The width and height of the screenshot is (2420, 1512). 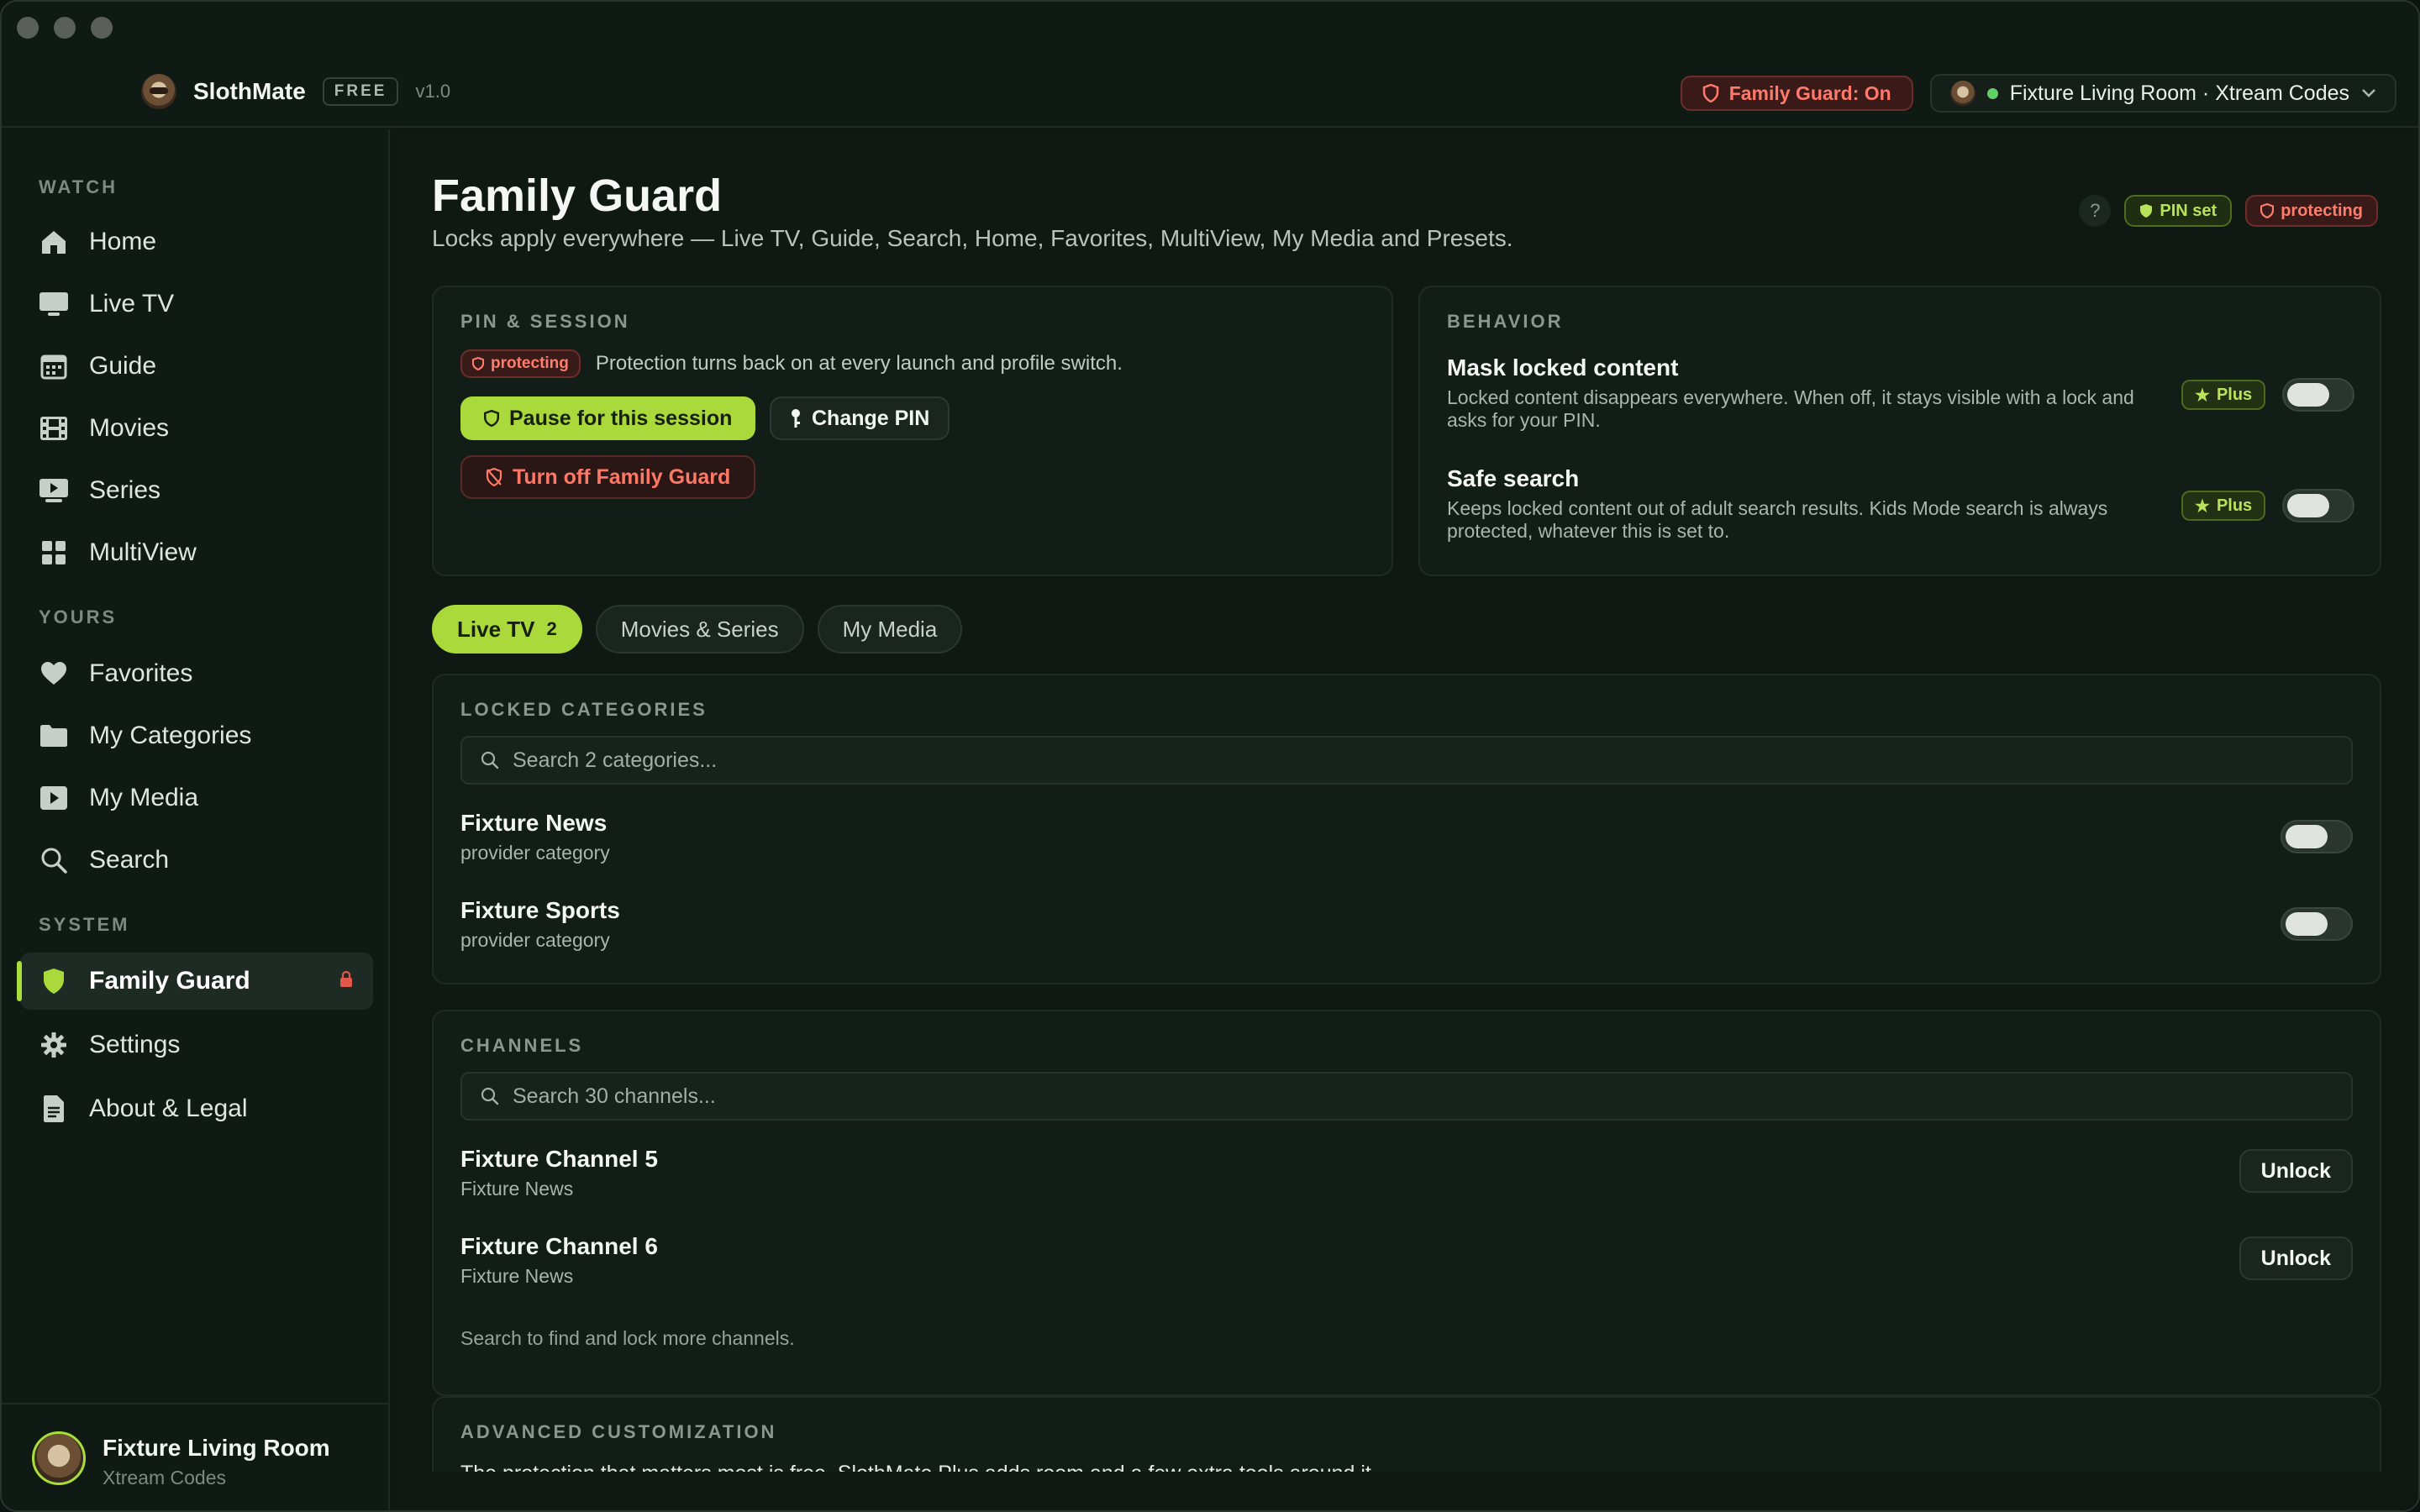 What do you see at coordinates (796, 418) in the screenshot?
I see `key-icon` at bounding box center [796, 418].